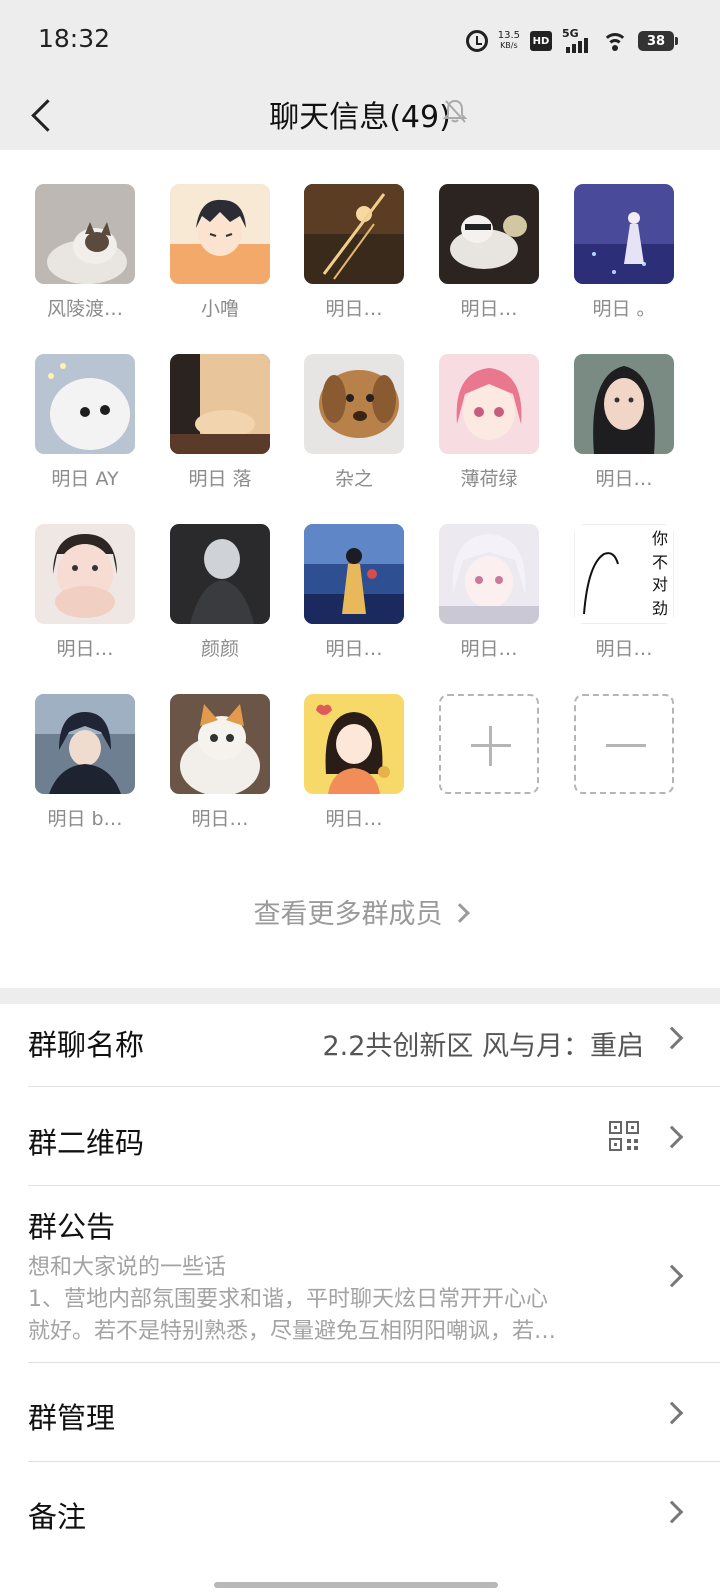 The image size is (720, 1592). I want to click on member-item: 小噜, so click(220, 252).